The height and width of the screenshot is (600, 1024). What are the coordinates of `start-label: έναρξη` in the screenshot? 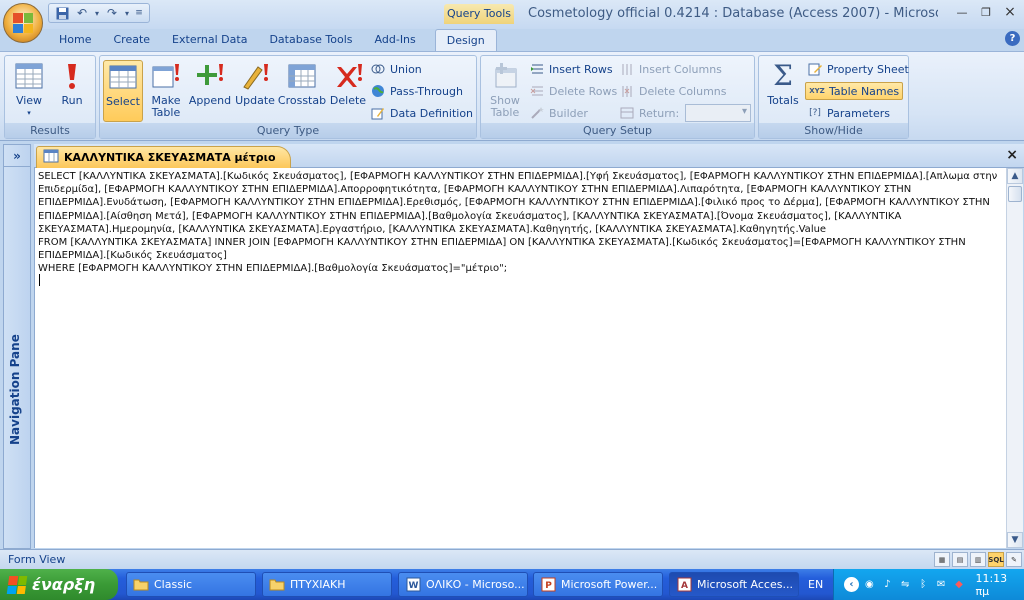 It's located at (64, 584).